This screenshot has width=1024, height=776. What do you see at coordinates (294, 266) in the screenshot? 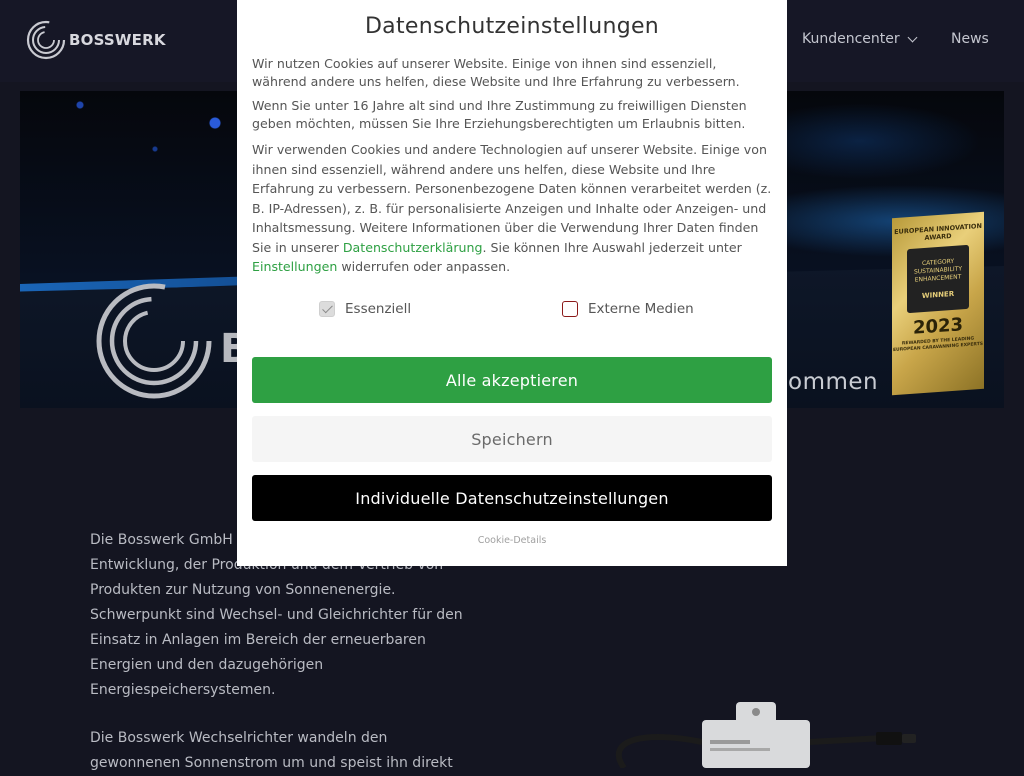
I see `settings-link: Einstellungen` at bounding box center [294, 266].